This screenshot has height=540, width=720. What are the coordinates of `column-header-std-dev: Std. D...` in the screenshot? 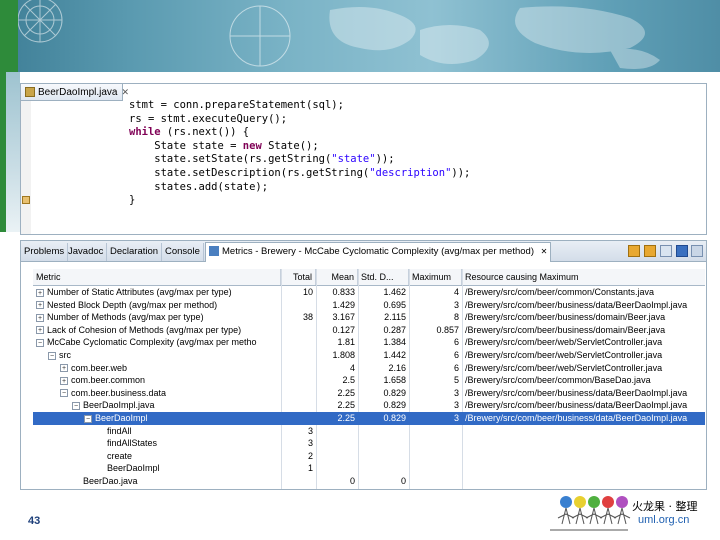 It's located at (383, 277).